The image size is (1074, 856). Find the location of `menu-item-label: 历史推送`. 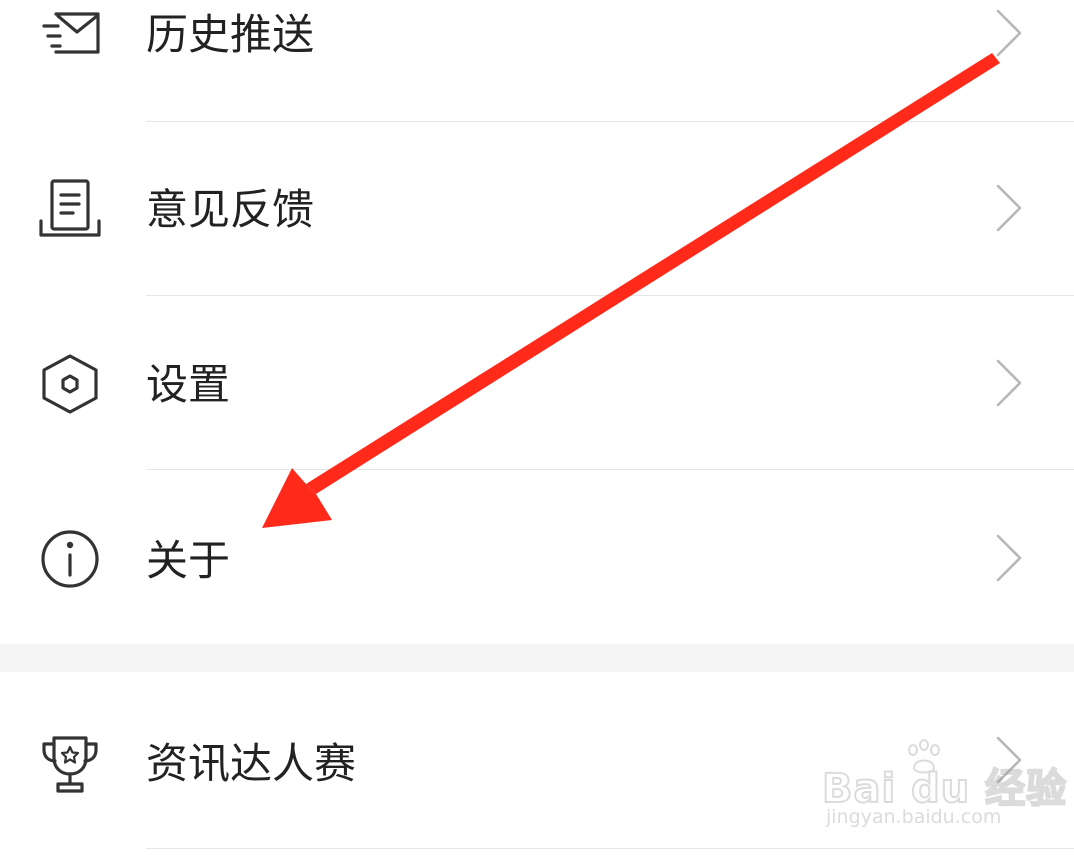

menu-item-label: 历史推送 is located at coordinates (230, 34).